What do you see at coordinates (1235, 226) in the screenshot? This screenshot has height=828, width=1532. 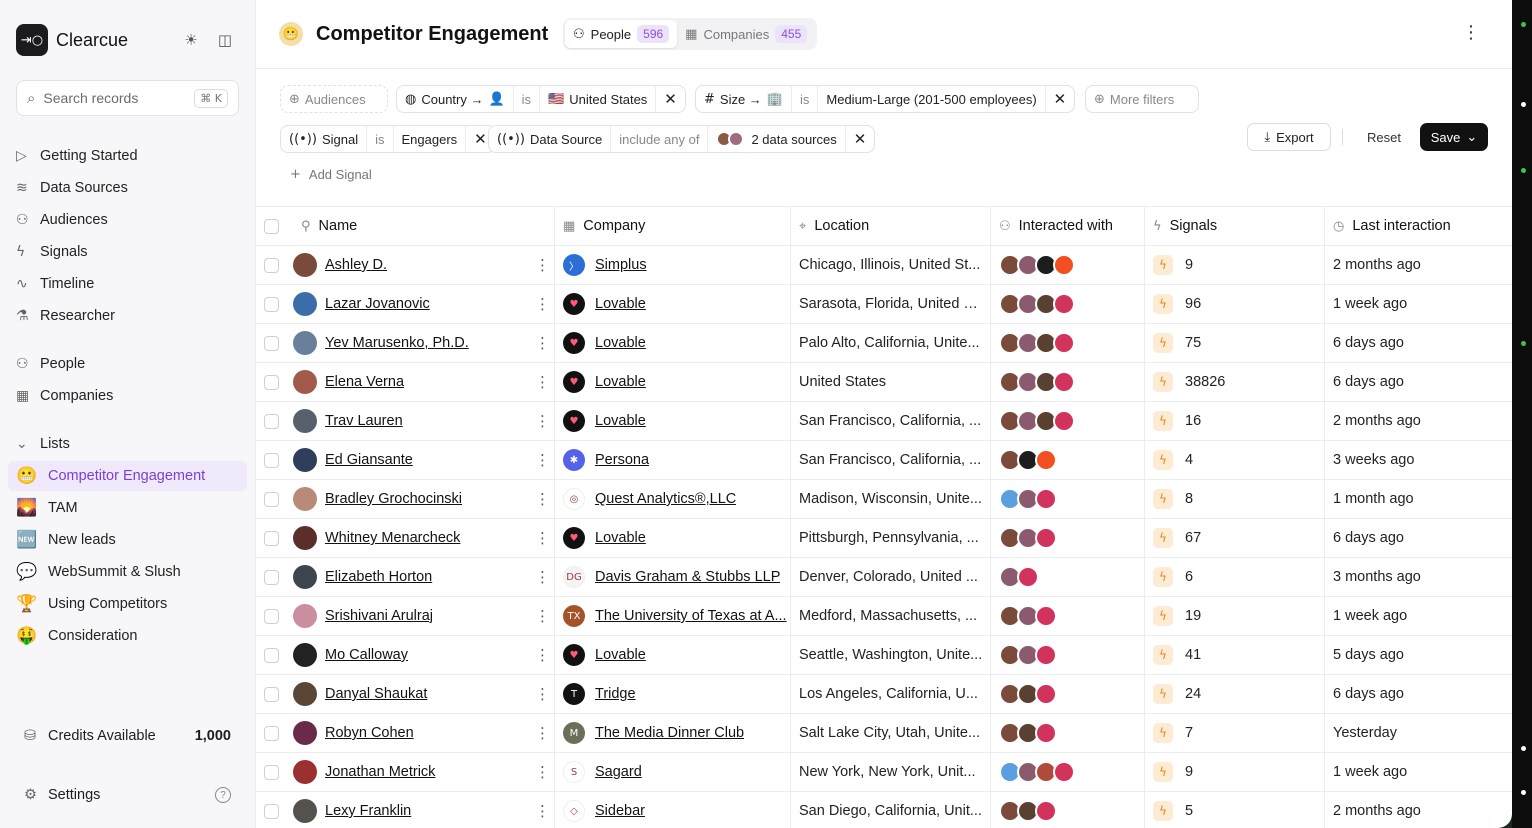 I see `column-signals: ϟ Signals` at bounding box center [1235, 226].